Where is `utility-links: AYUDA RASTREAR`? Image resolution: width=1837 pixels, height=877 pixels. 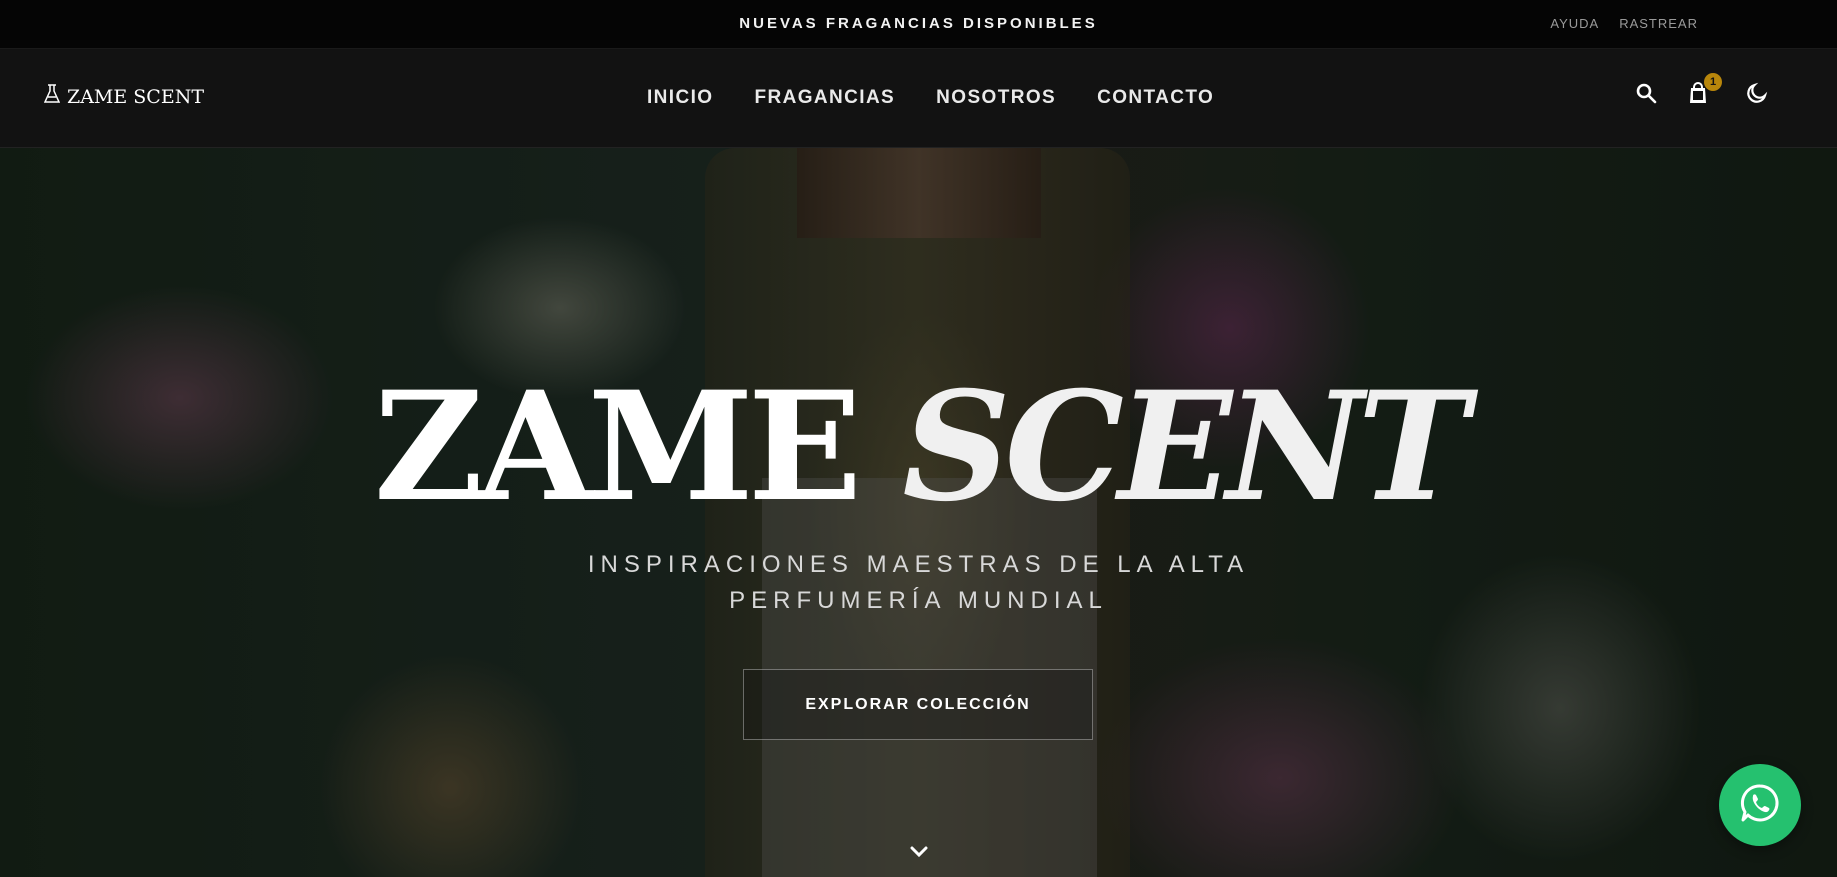 utility-links: AYUDA RASTREAR is located at coordinates (1624, 23).